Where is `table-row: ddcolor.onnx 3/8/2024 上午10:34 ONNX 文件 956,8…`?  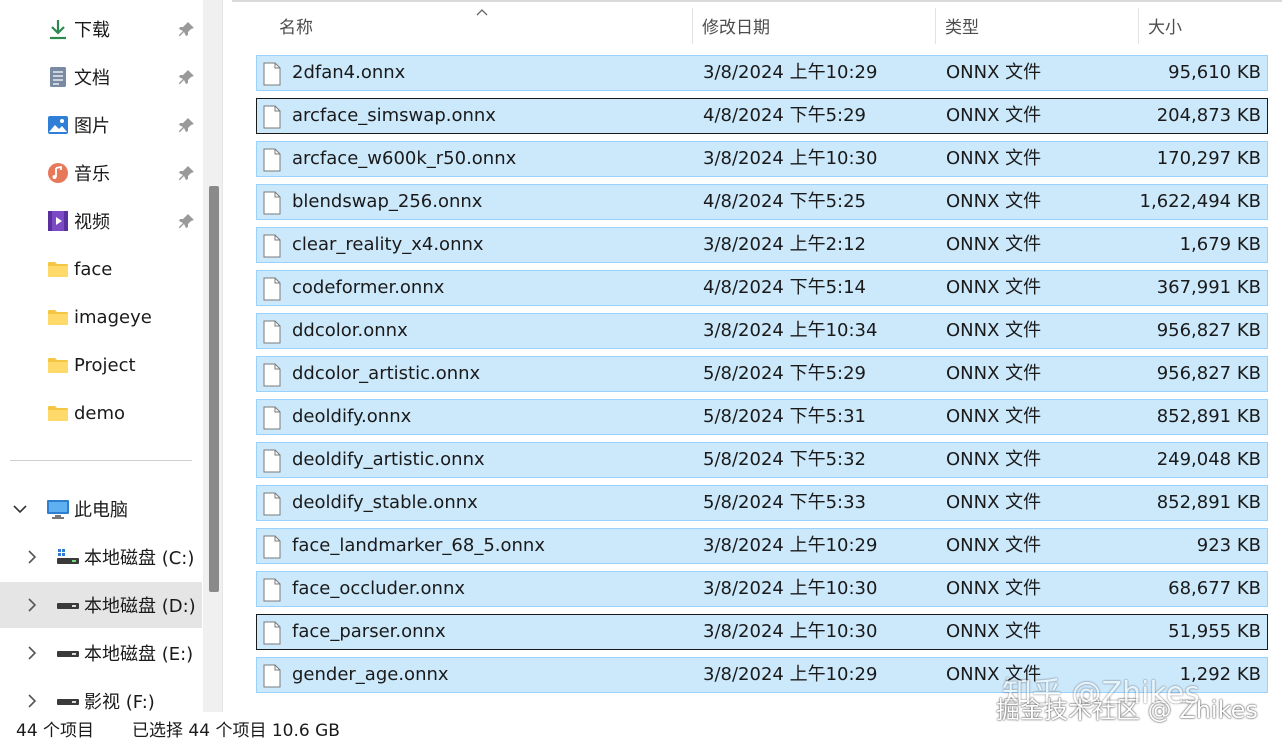 table-row: ddcolor.onnx 3/8/2024 上午10:34 ONNX 文件 956,8… is located at coordinates (762, 331).